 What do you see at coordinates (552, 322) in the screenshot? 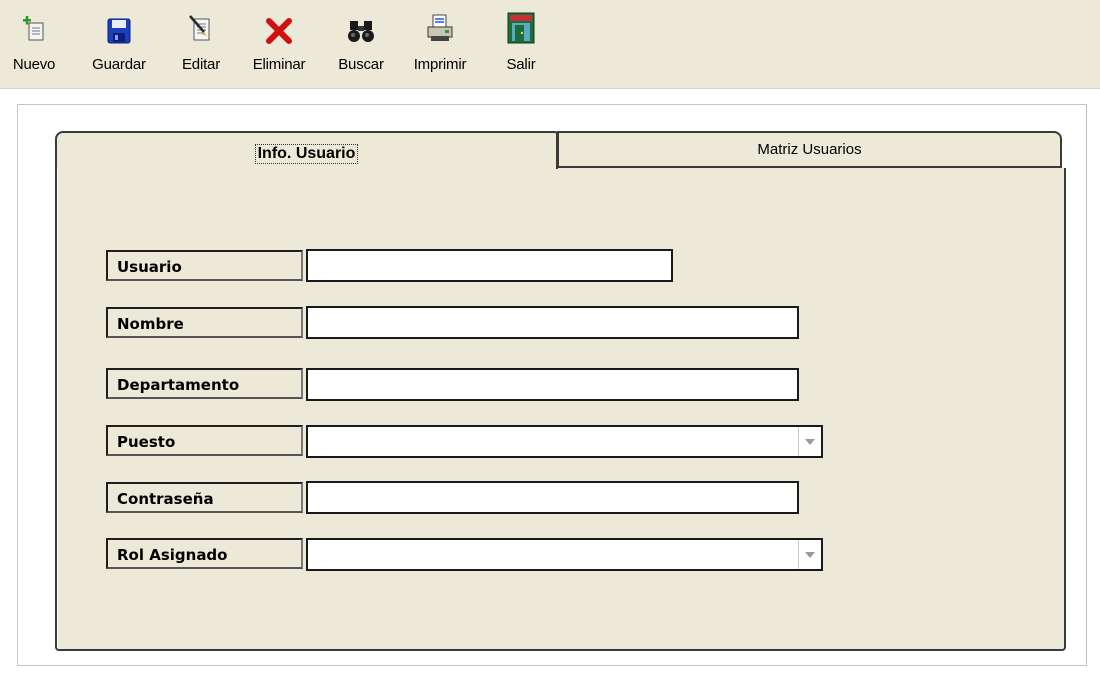
I see `nombre-input` at bounding box center [552, 322].